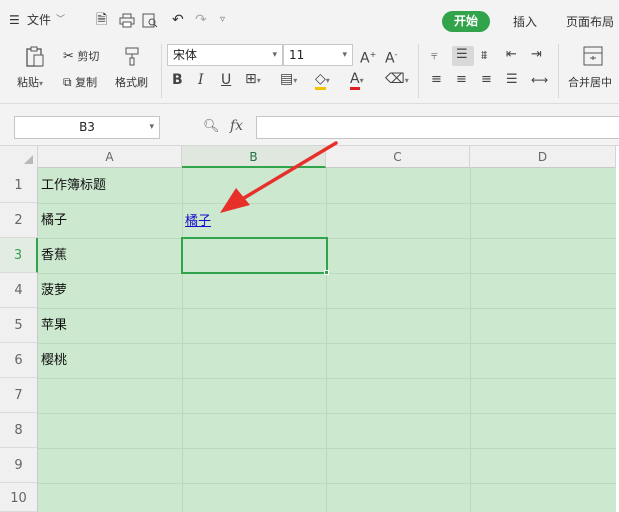 This screenshot has width=619, height=512. Describe the element at coordinates (101, 20) in the screenshot. I see `save-icon: 🗎` at that location.